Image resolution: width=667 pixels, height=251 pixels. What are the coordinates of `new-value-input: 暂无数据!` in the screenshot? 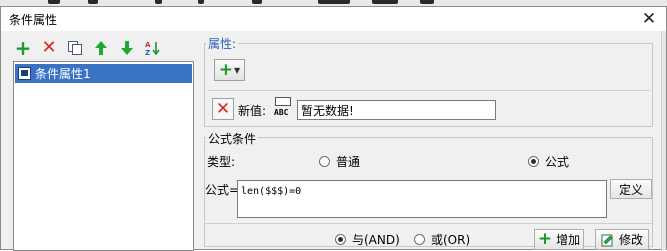 It's located at (396, 110).